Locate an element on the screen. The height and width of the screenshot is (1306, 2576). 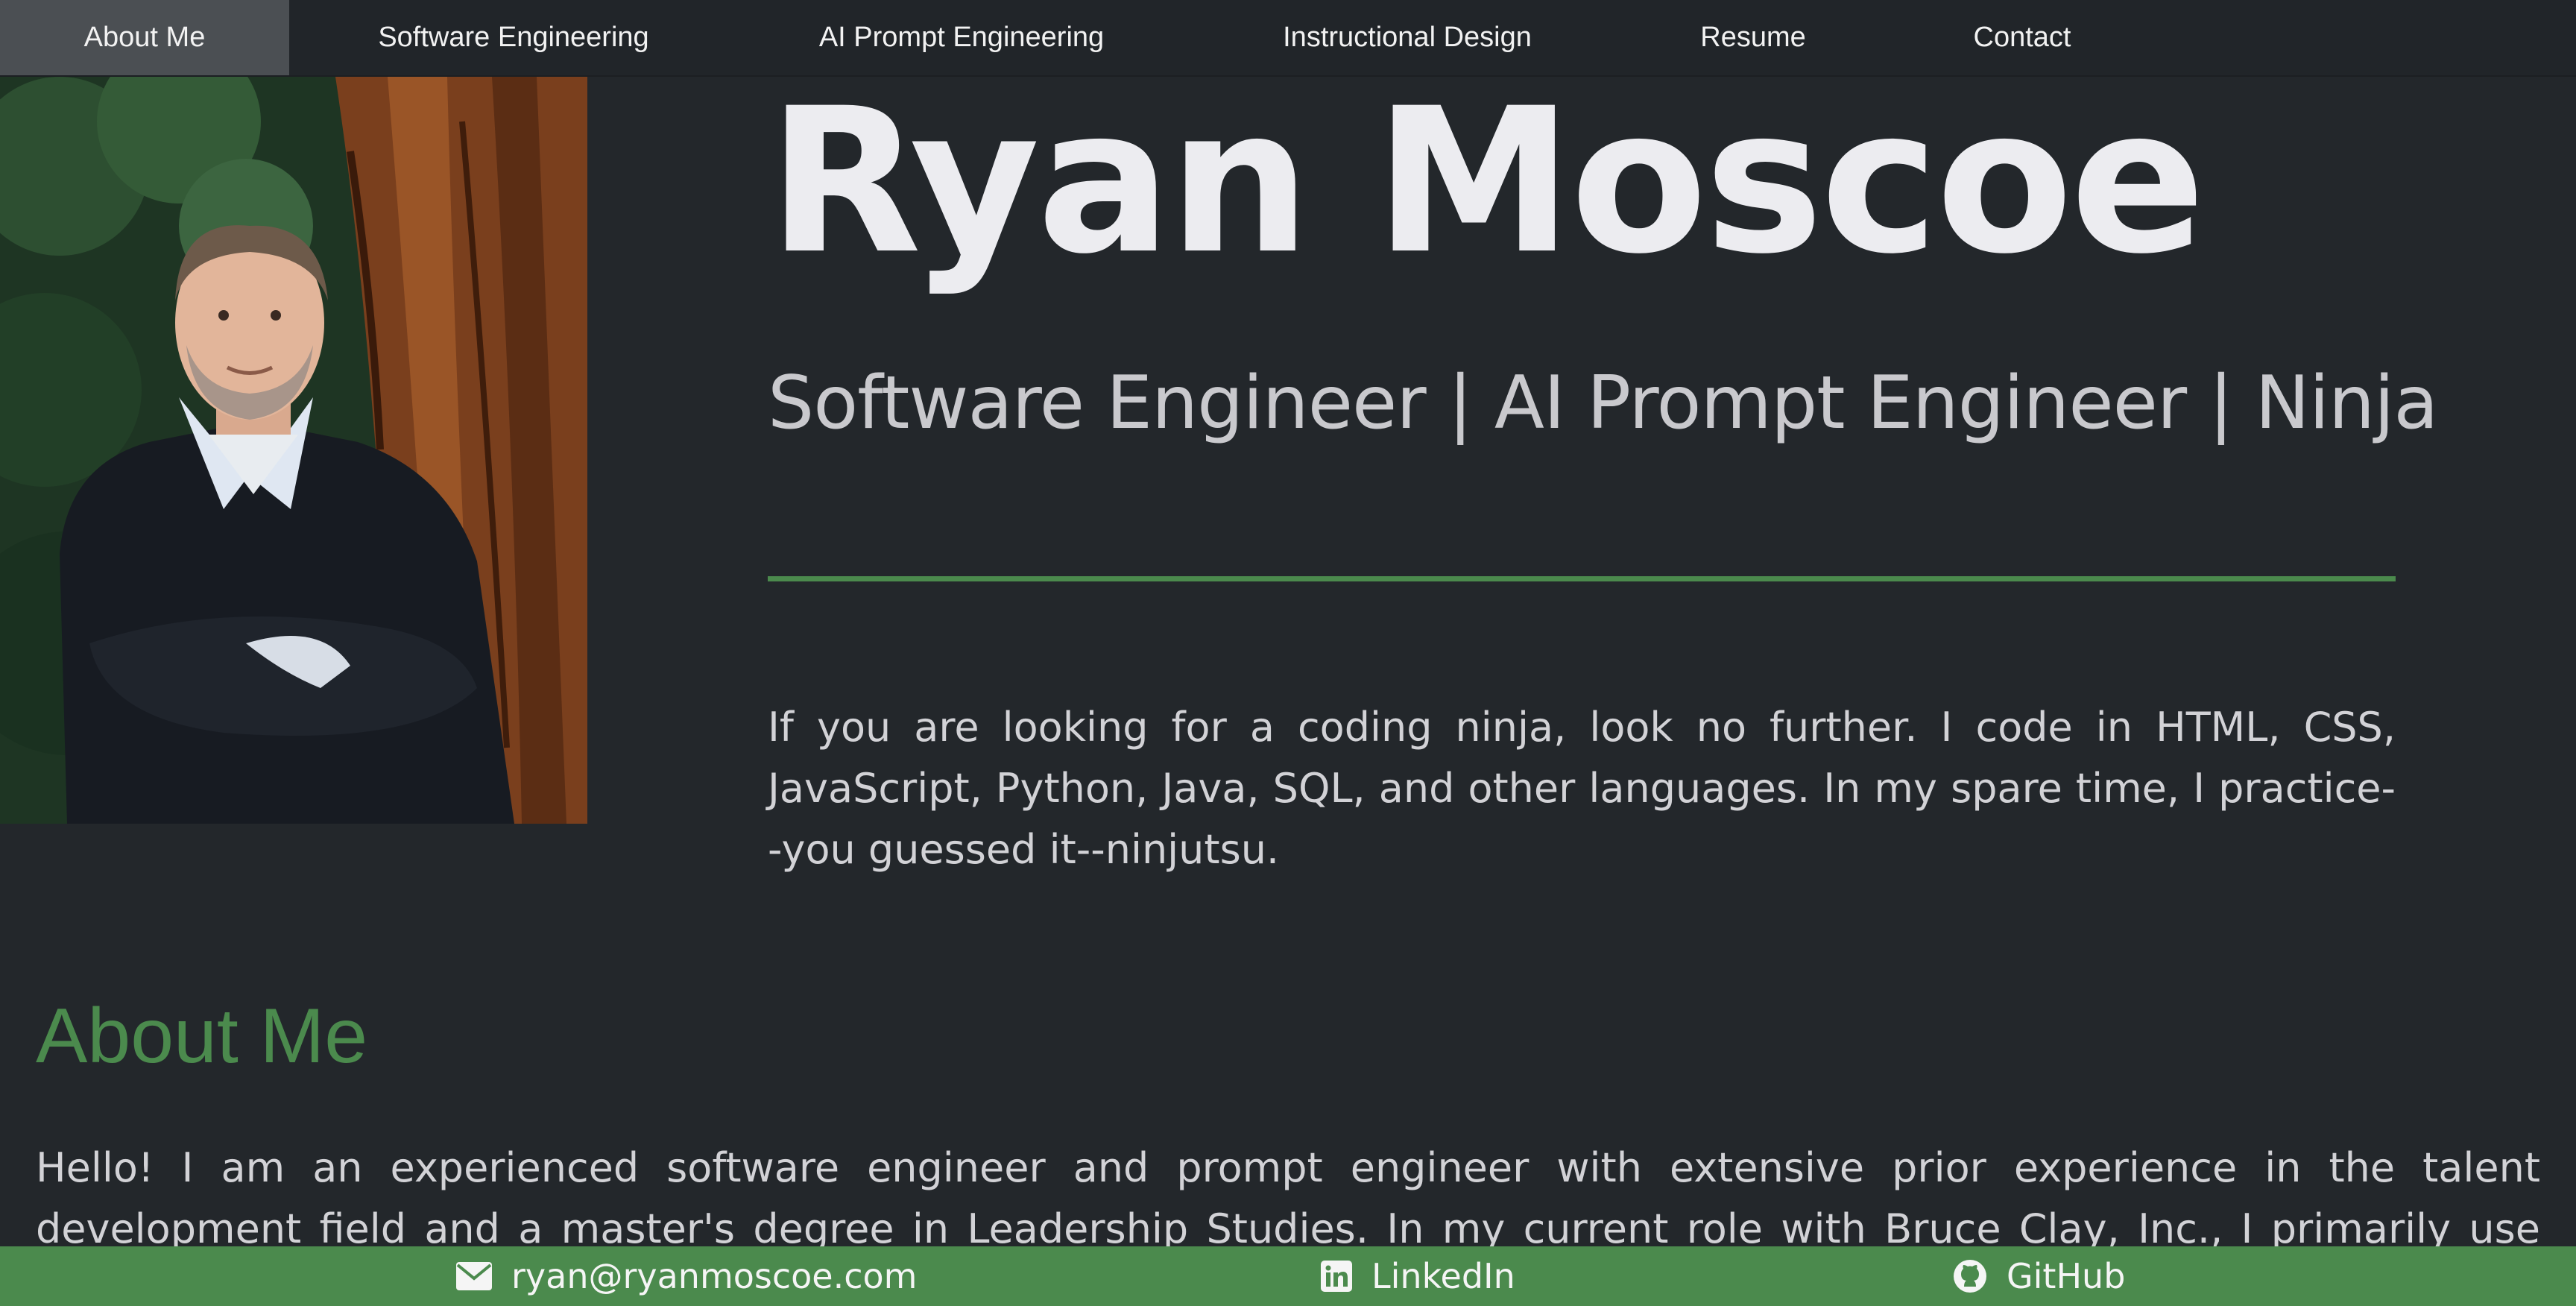
nav-item-resume: Resume is located at coordinates (1753, 37).